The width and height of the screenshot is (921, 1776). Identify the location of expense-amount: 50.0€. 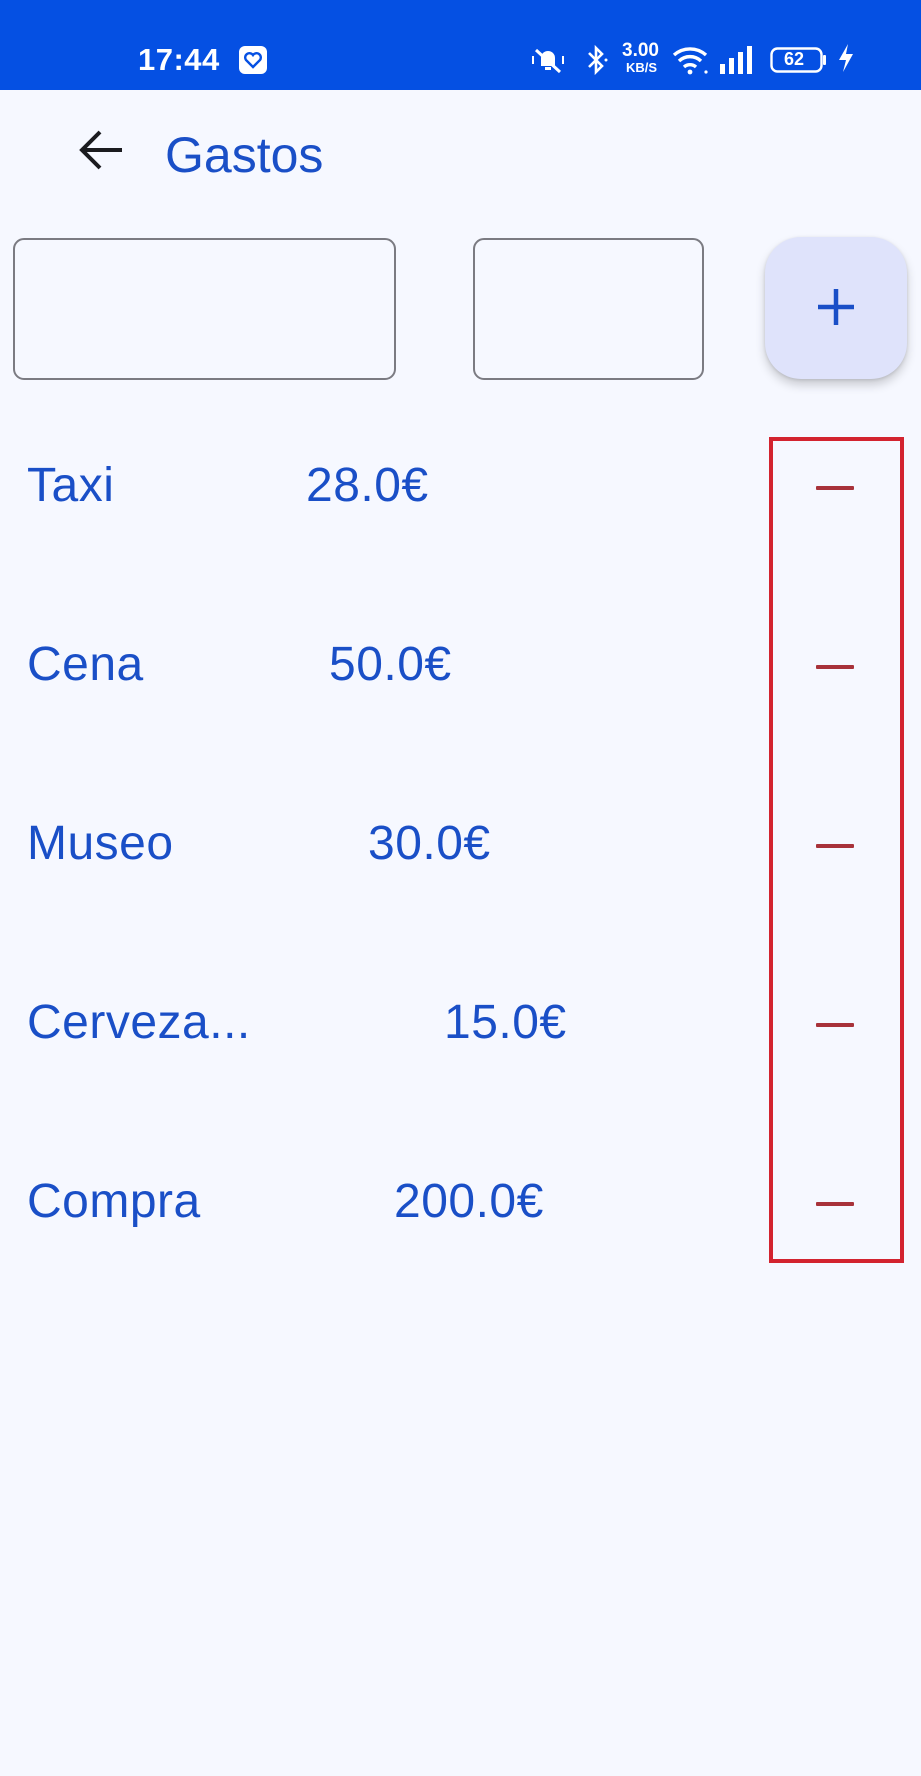
(390, 664).